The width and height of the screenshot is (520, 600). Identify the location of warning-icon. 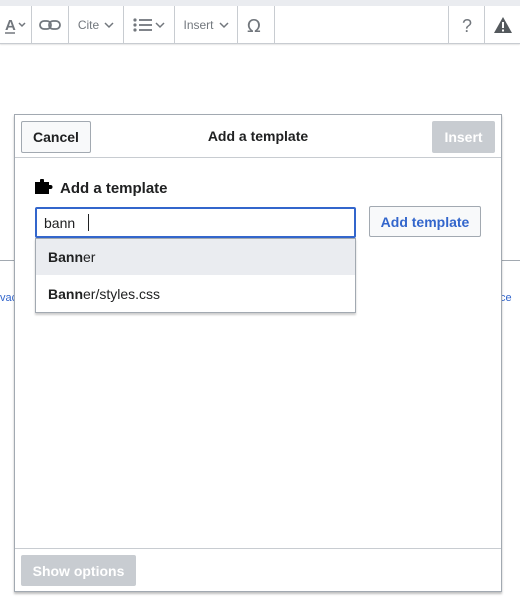
(503, 25).